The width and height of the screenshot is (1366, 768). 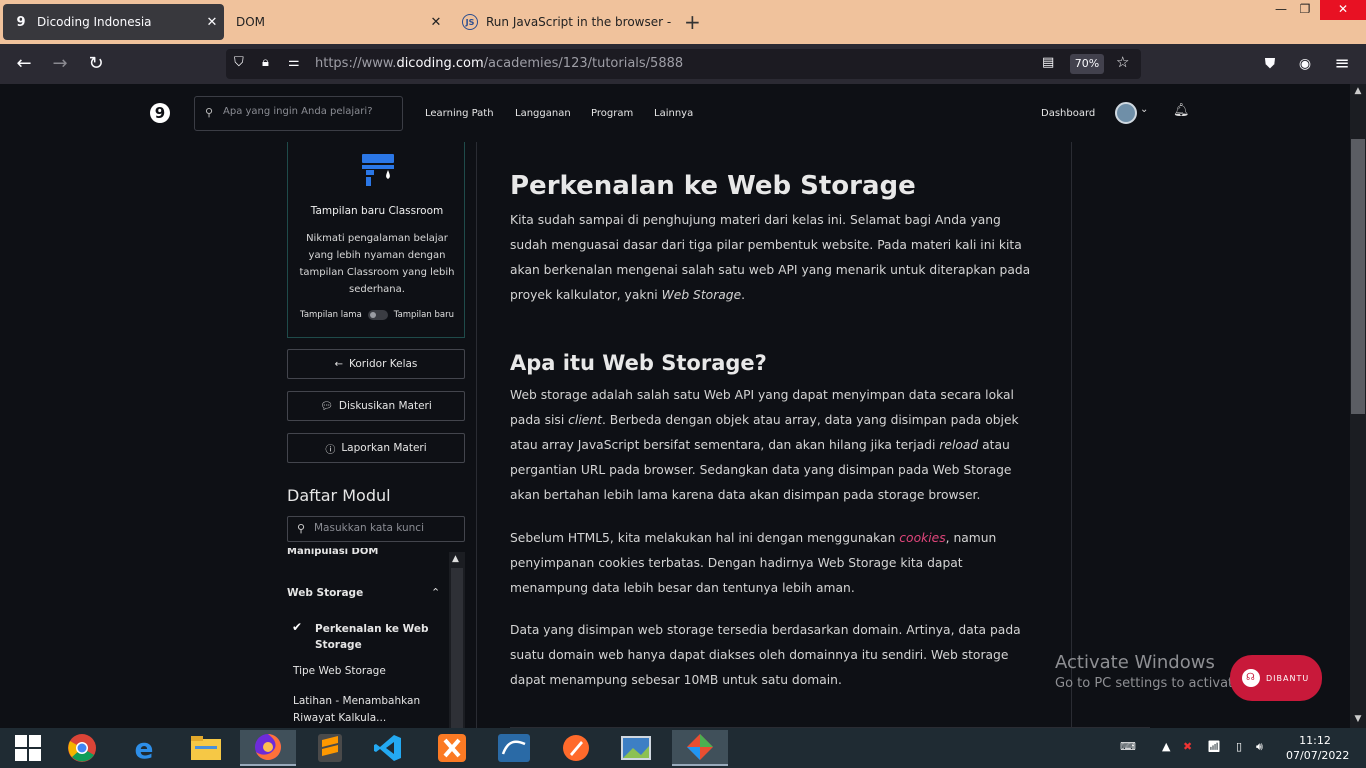 I want to click on brush-app-icon, so click(x=576, y=748).